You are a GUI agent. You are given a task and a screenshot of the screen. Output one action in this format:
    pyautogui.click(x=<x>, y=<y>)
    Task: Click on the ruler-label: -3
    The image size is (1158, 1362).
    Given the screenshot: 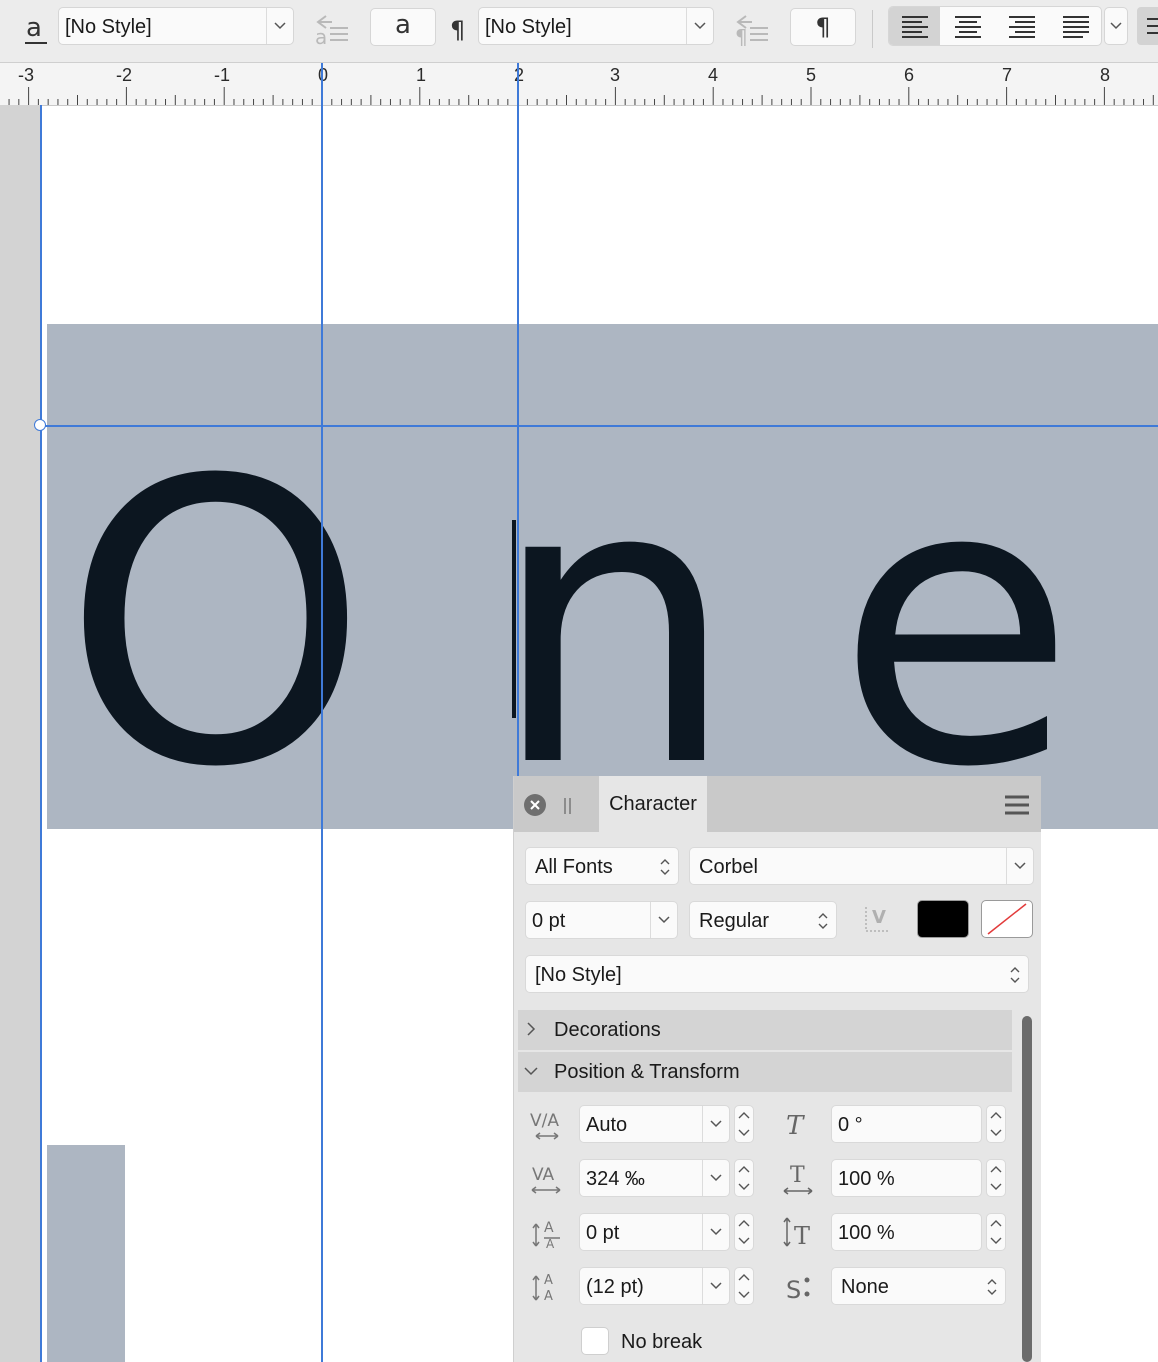 What is the action you would take?
    pyautogui.click(x=26, y=75)
    